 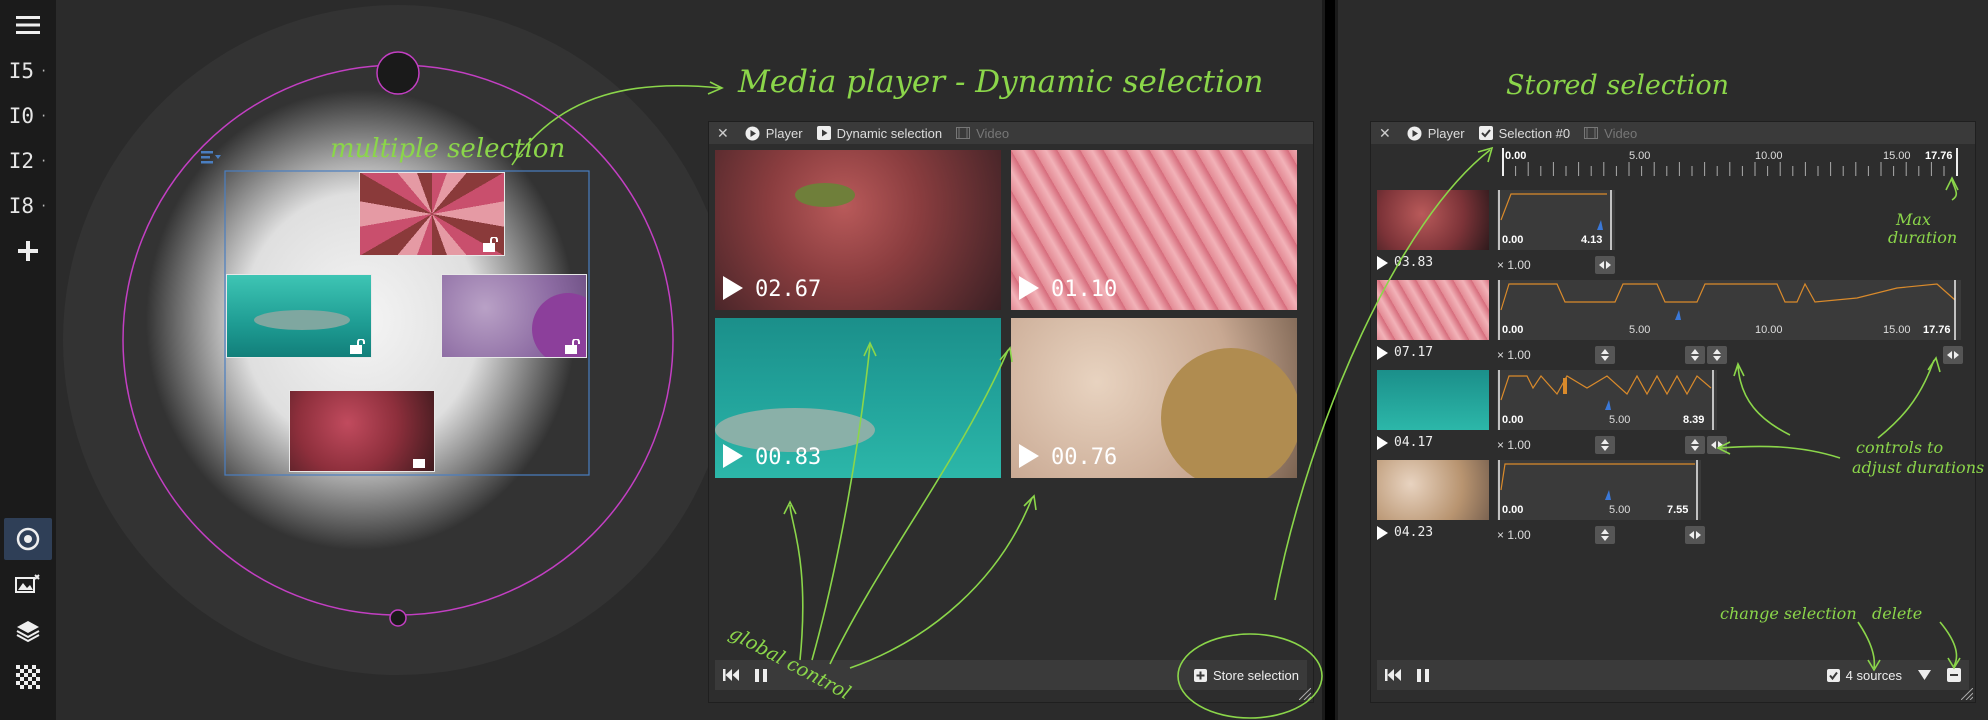 What do you see at coordinates (514, 316) in the screenshot?
I see `canvas-thumb-coral-purple` at bounding box center [514, 316].